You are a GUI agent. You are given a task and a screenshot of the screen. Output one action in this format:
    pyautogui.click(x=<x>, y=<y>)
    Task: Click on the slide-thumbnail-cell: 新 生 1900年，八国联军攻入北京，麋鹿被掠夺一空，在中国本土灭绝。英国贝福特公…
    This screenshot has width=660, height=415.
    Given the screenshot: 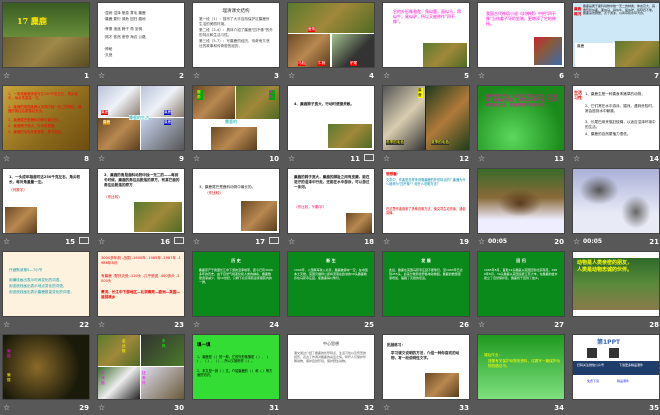 What is the action you would take?
    pyautogui.click(x=331, y=292)
    